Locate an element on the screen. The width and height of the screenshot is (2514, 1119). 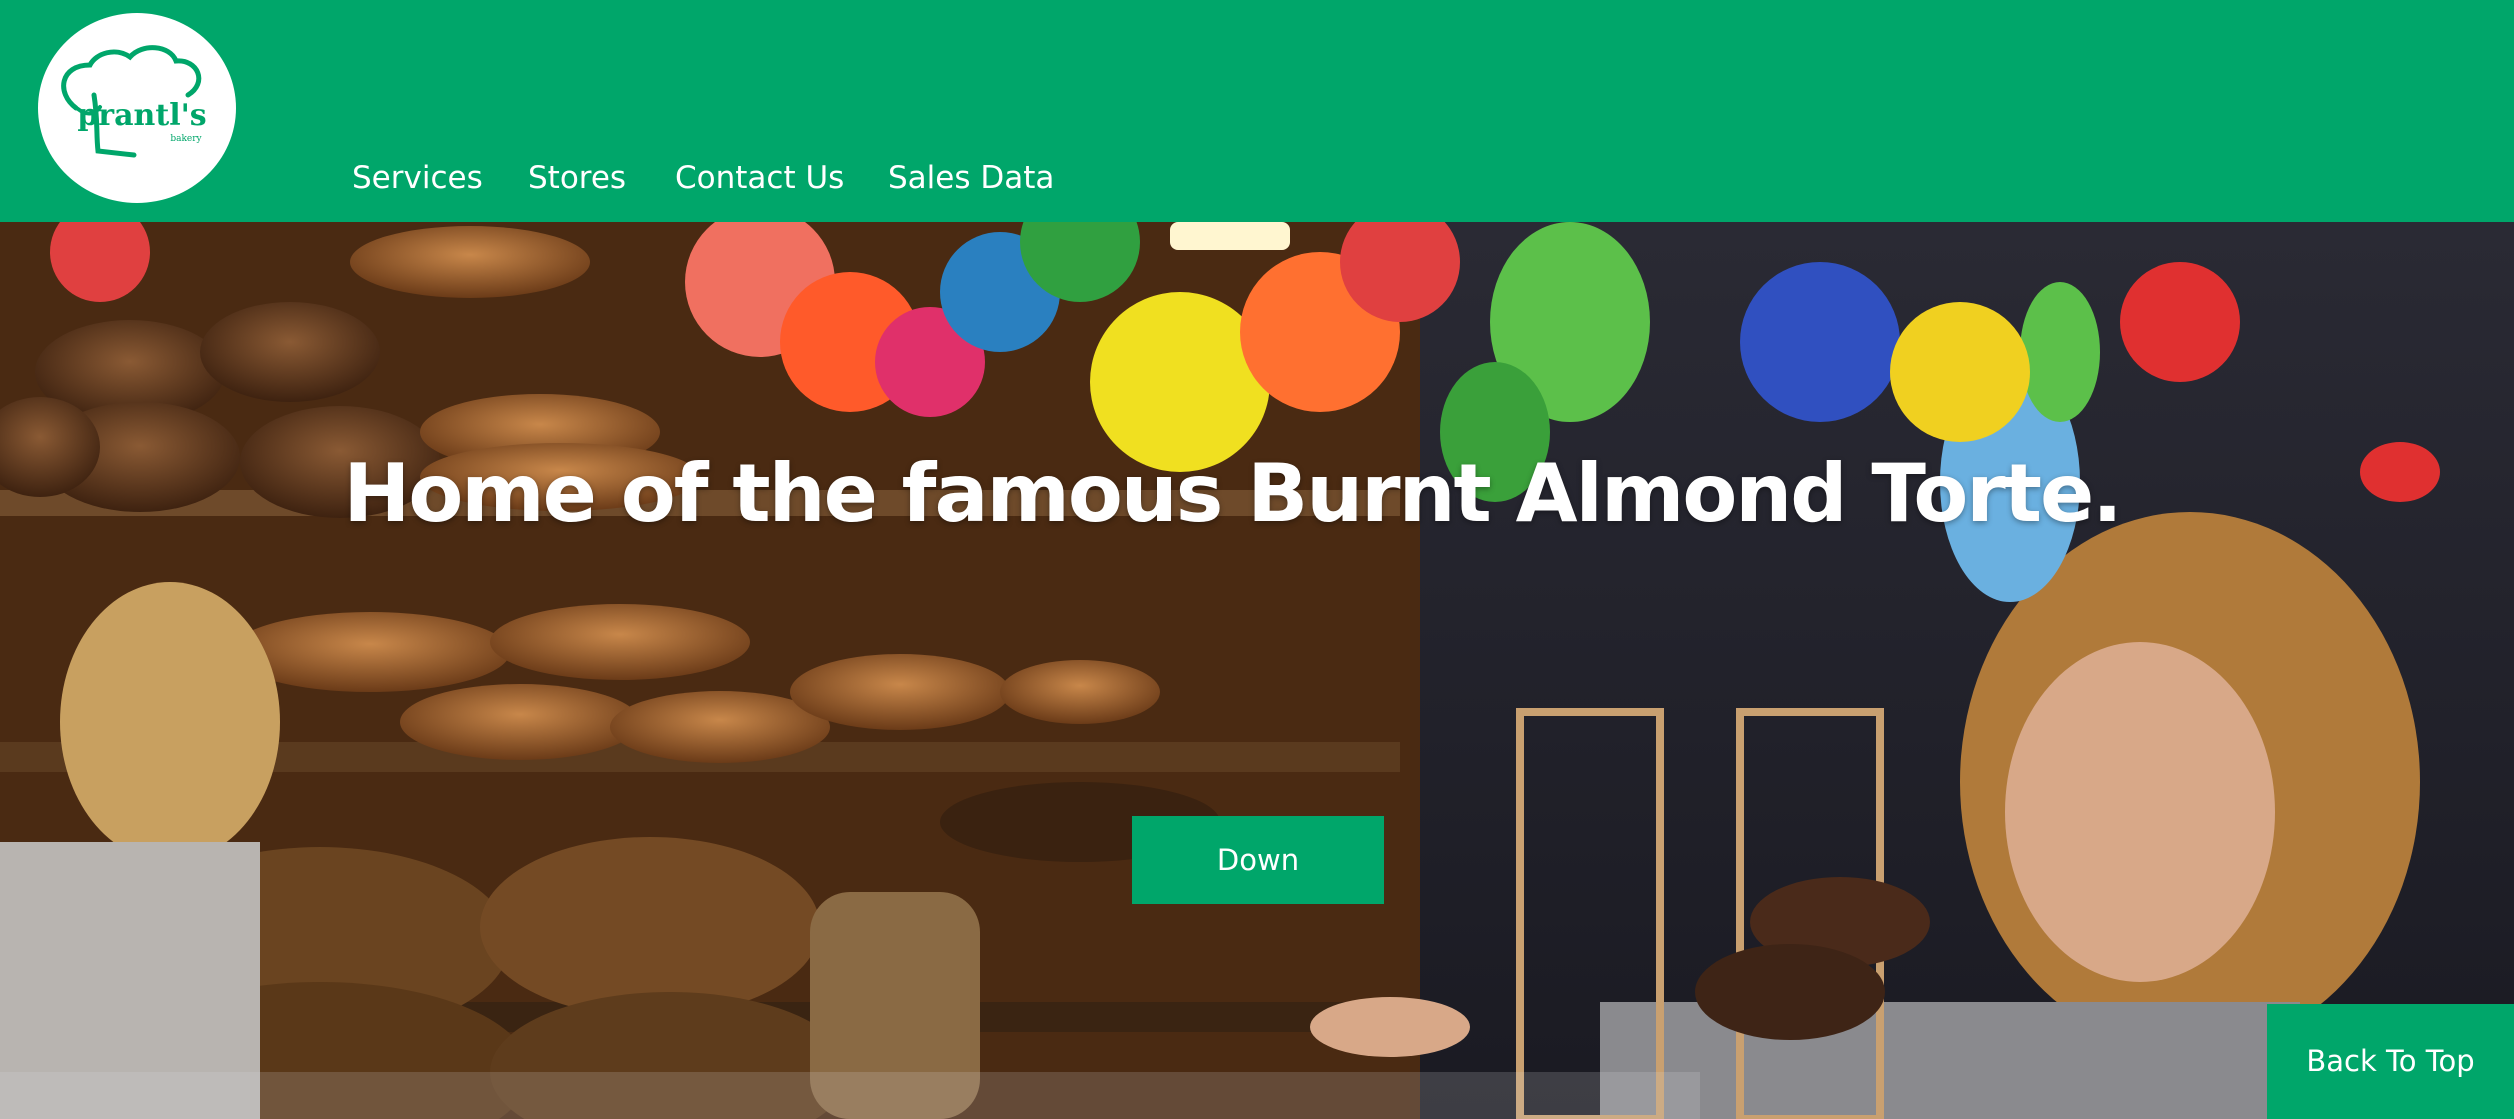
svg-text: bakery is located at coordinates (186, 139).